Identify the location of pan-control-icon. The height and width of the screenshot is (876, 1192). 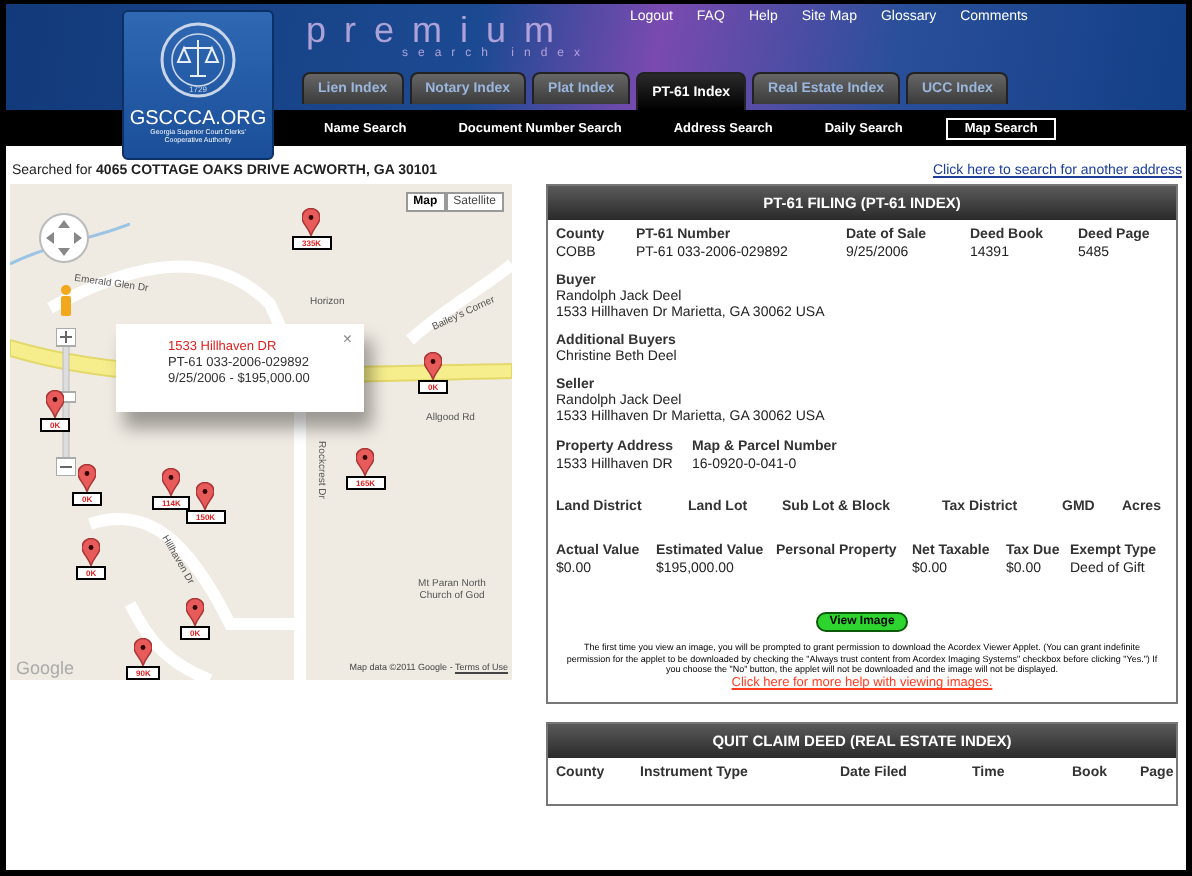
(64, 238).